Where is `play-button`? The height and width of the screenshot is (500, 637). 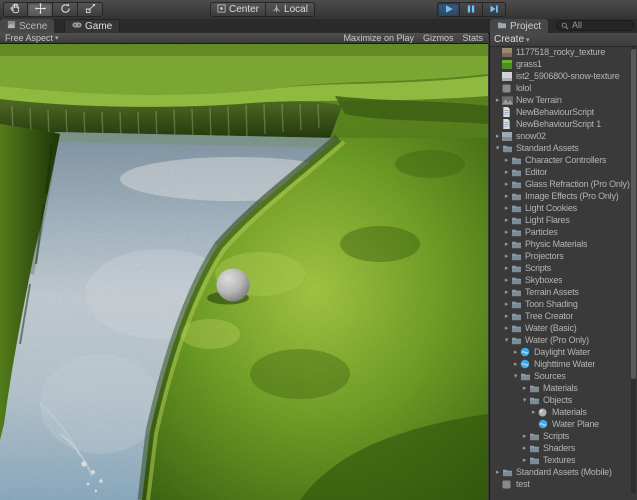 play-button is located at coordinates (448, 9).